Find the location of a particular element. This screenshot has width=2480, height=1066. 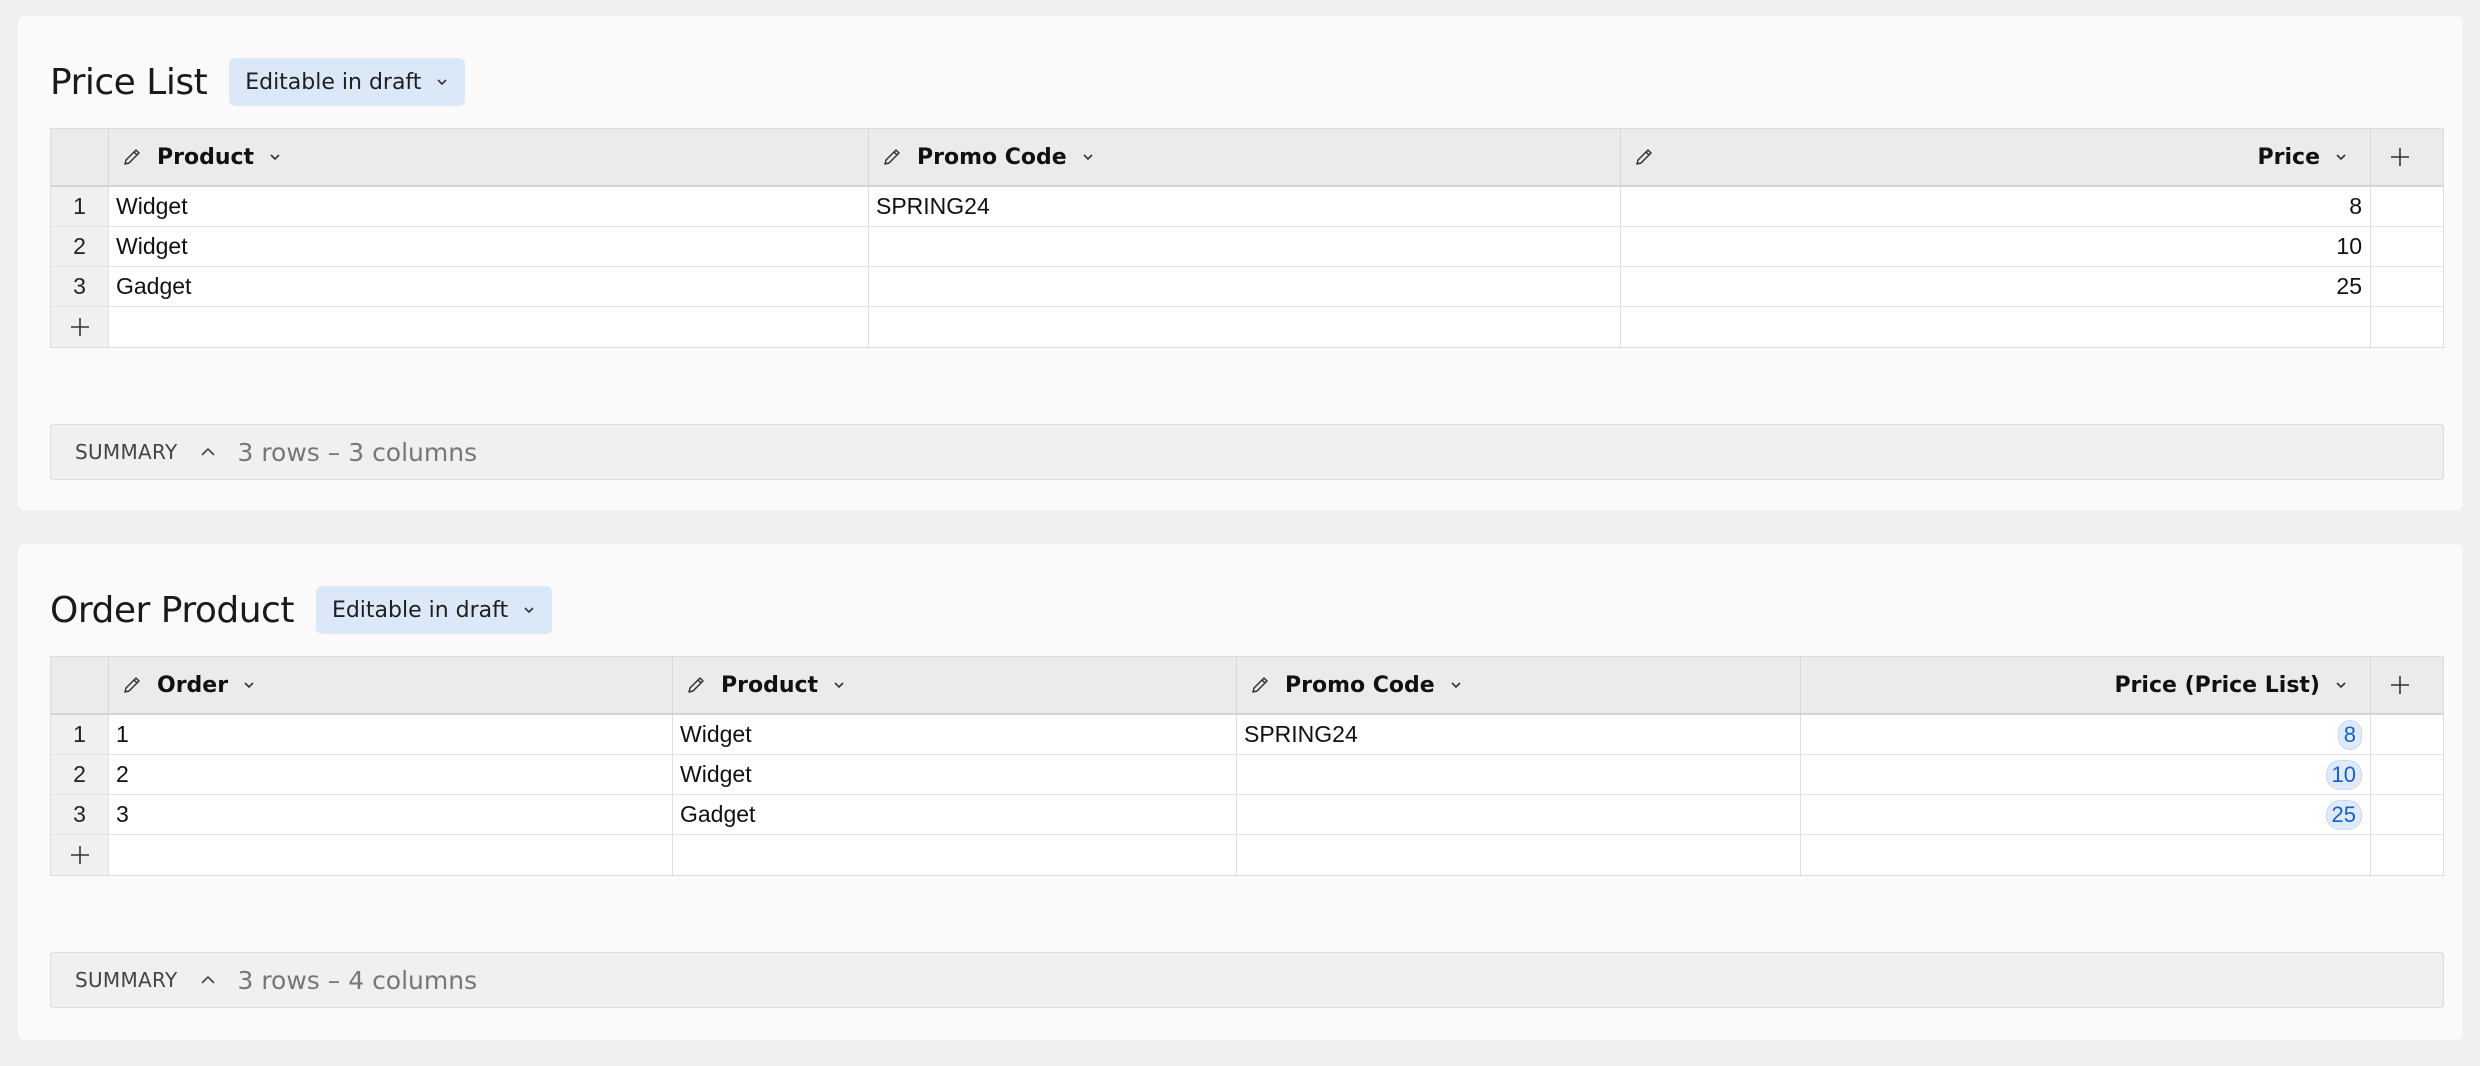

page-title: Order Product is located at coordinates (172, 610).